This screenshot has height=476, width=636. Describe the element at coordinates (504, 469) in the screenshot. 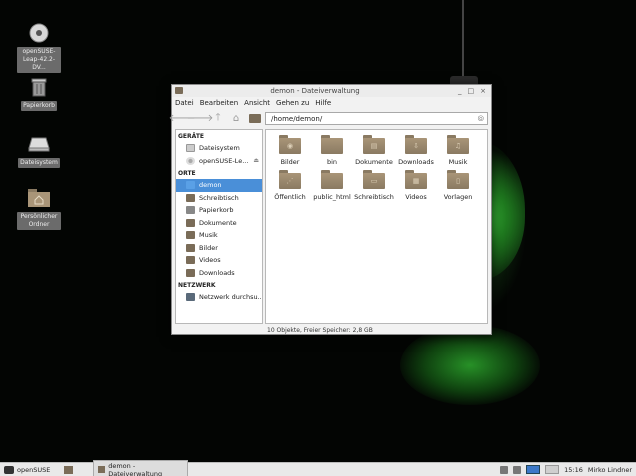

I see `volume-icon` at that location.